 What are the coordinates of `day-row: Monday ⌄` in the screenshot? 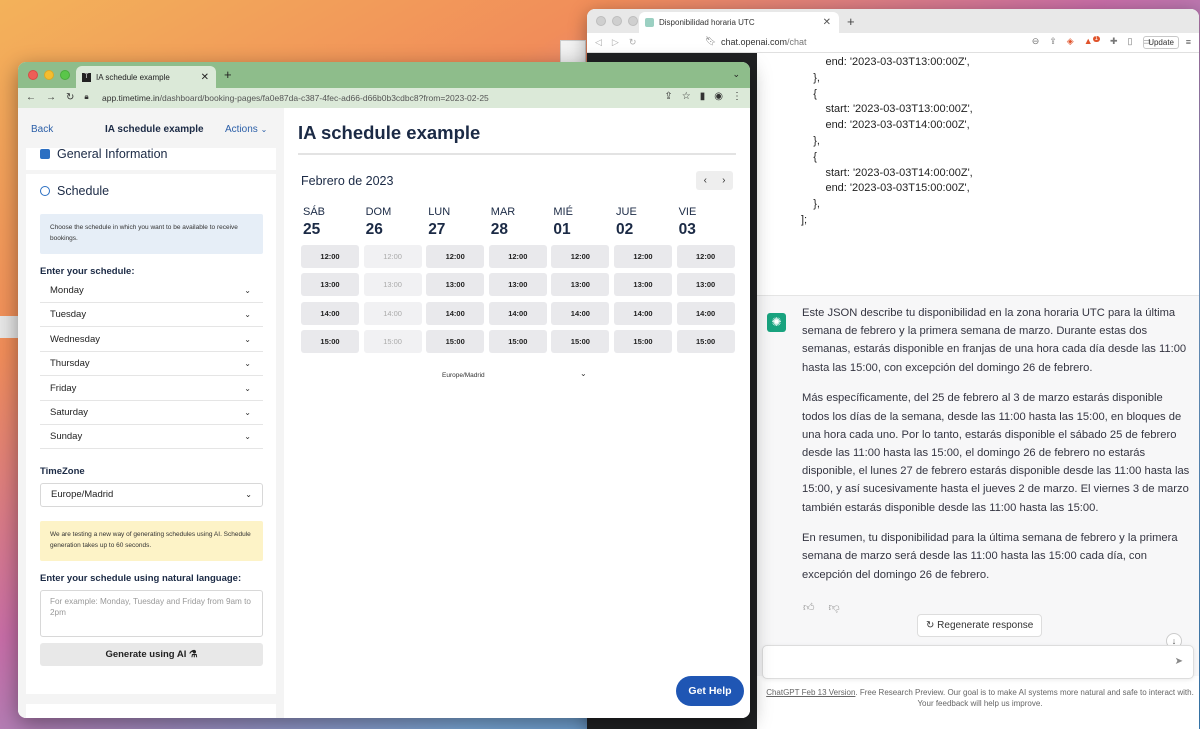 It's located at (151, 291).